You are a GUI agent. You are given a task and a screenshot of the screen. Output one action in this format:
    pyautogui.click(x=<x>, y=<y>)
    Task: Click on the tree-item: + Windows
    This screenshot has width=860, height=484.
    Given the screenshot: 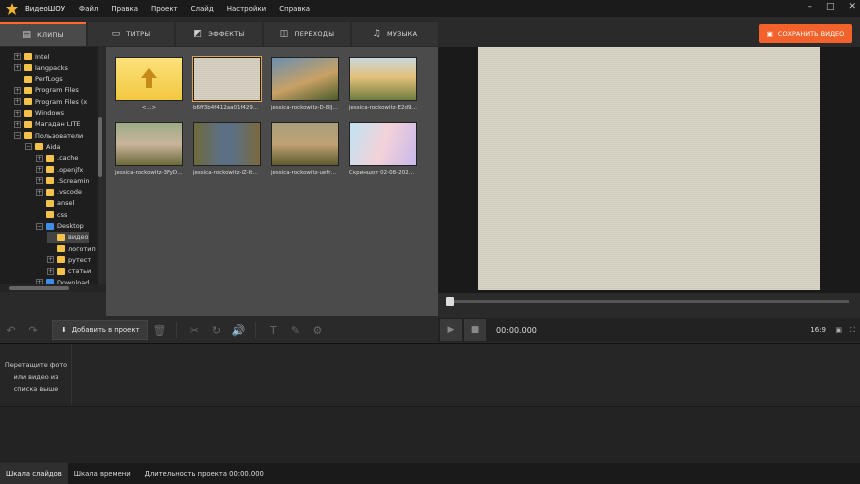 What is the action you would take?
    pyautogui.click(x=39, y=113)
    